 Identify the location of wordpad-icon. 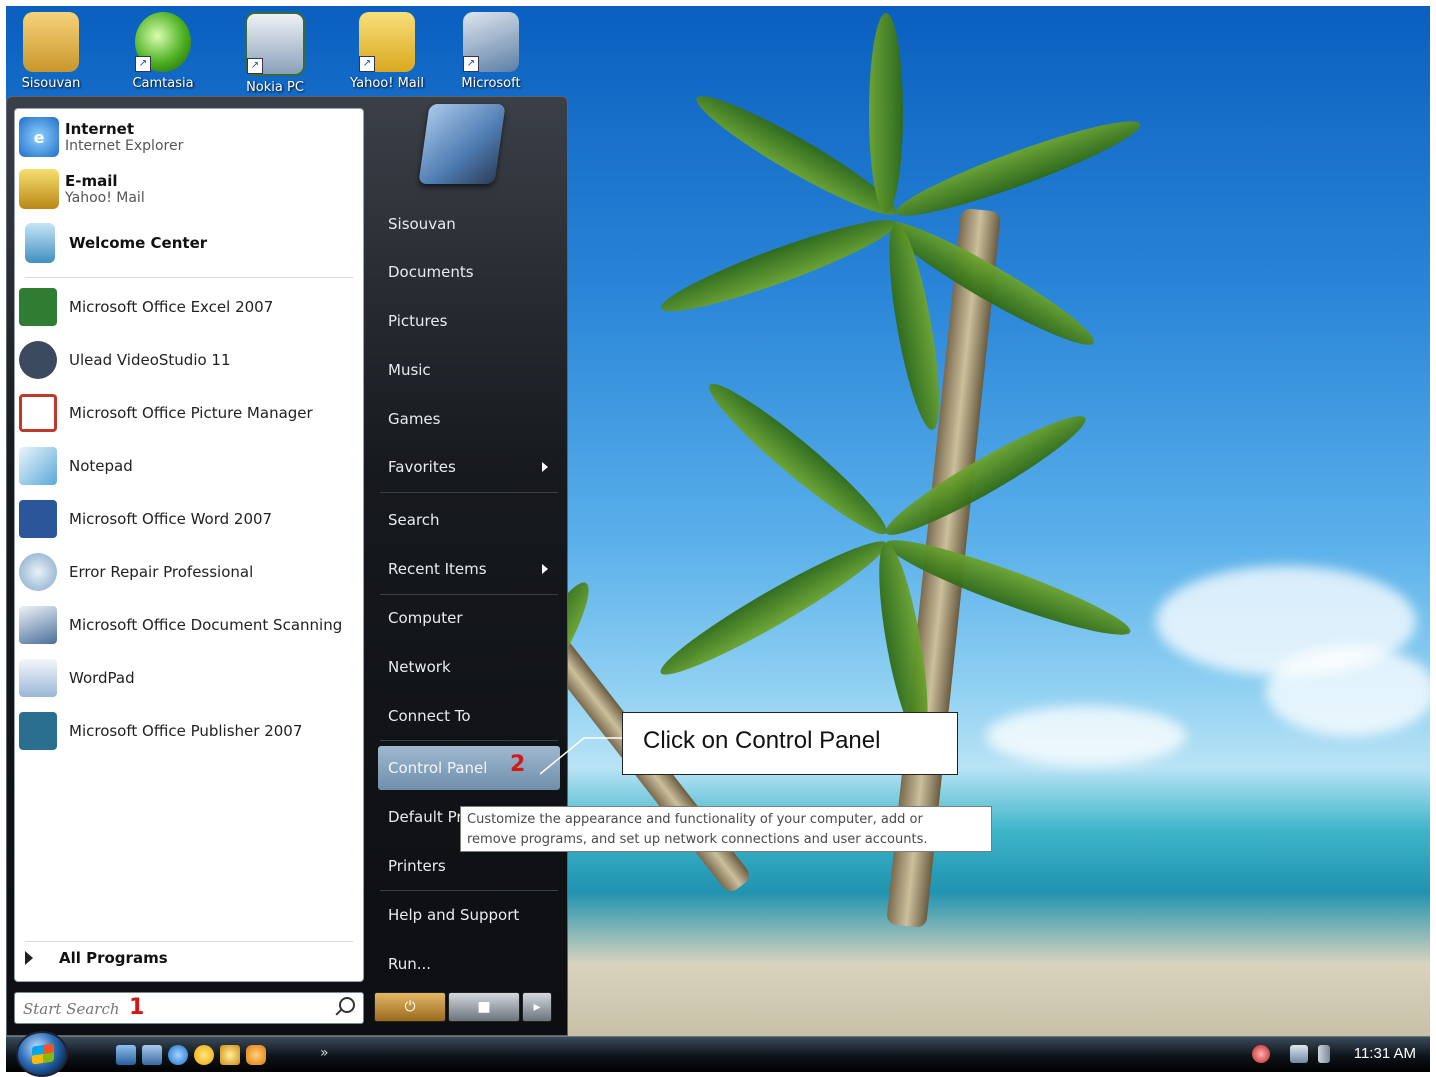
(38, 678).